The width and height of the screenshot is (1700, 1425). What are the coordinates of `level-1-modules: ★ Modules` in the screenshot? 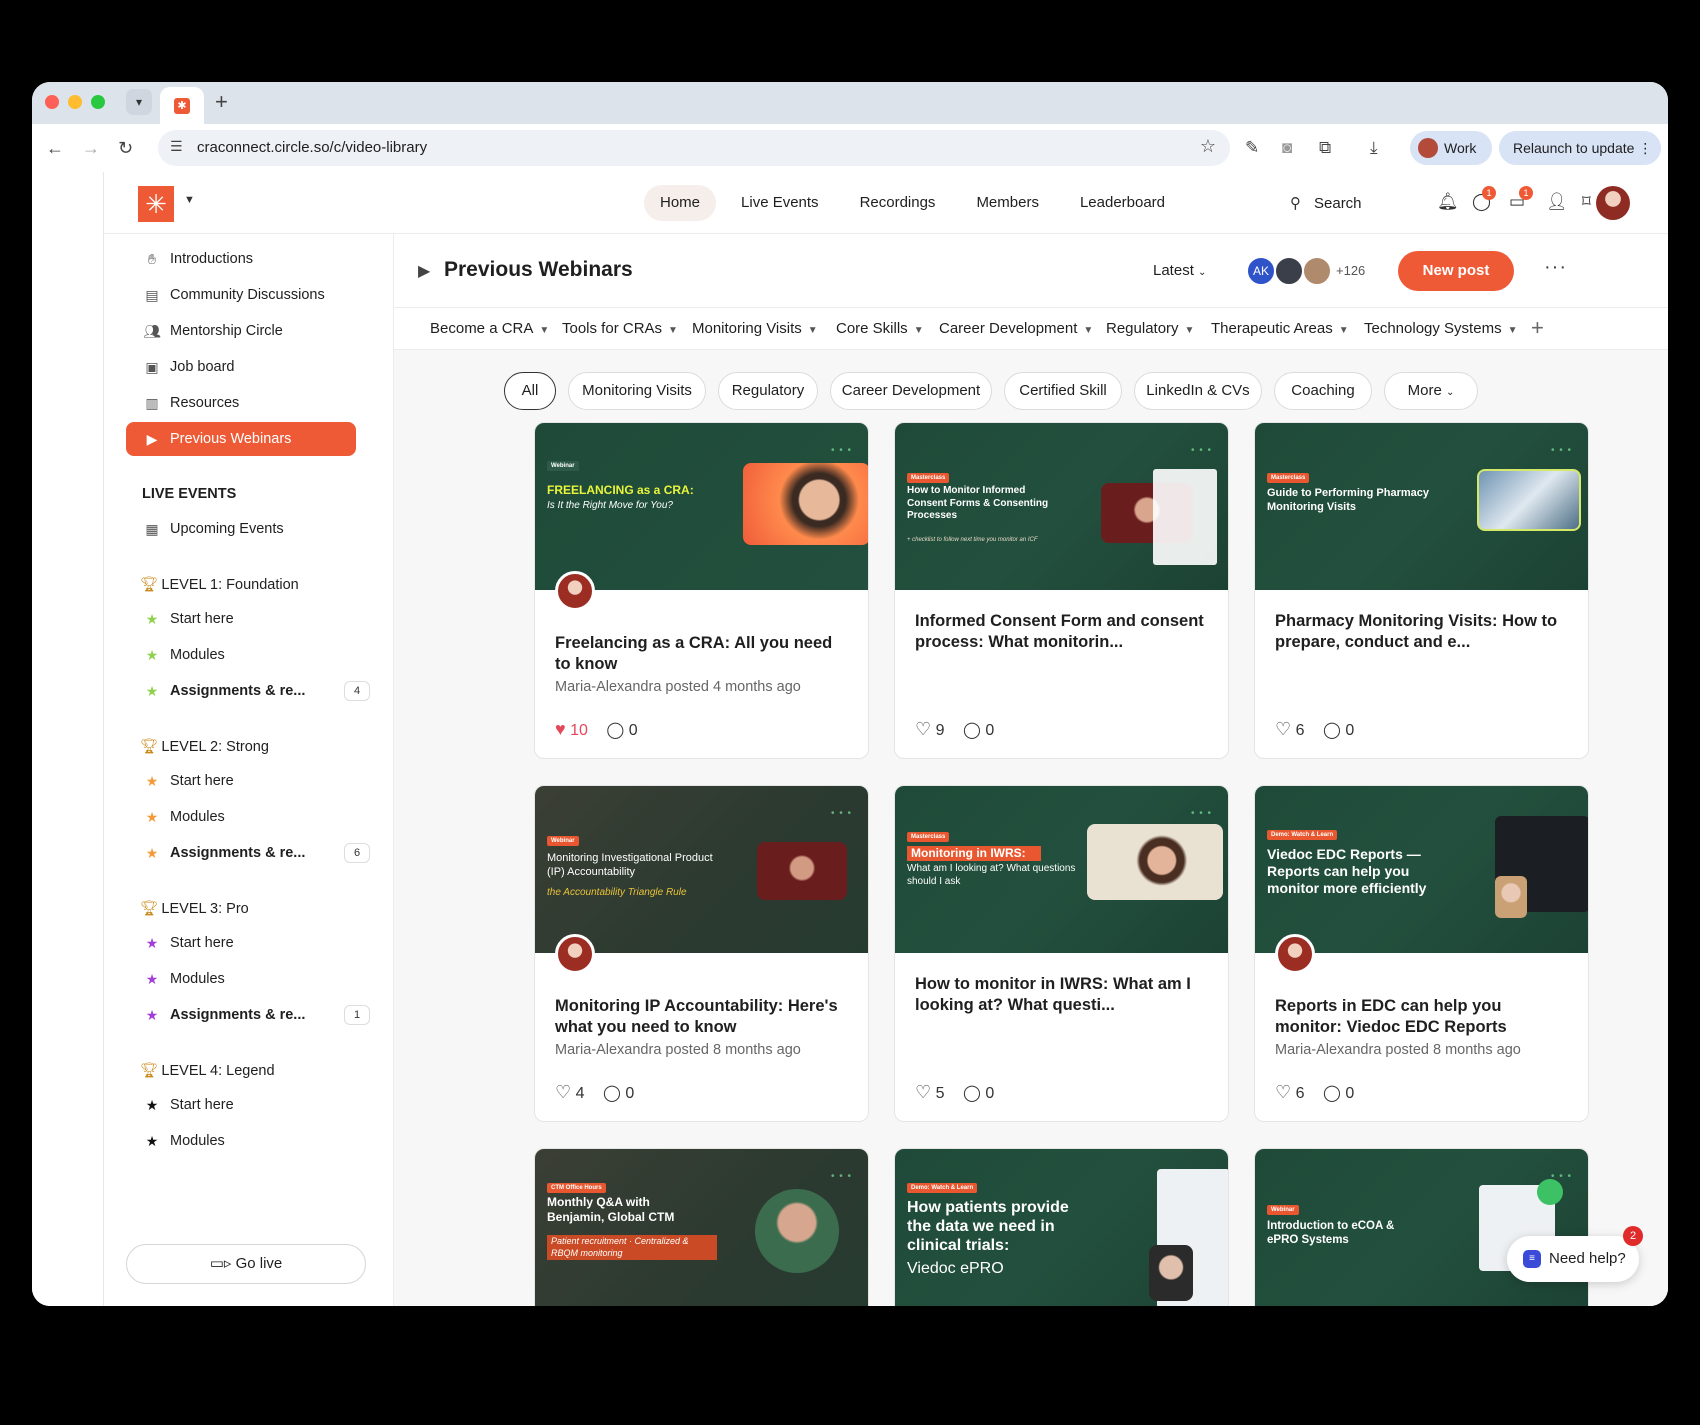 It's located at (241, 655).